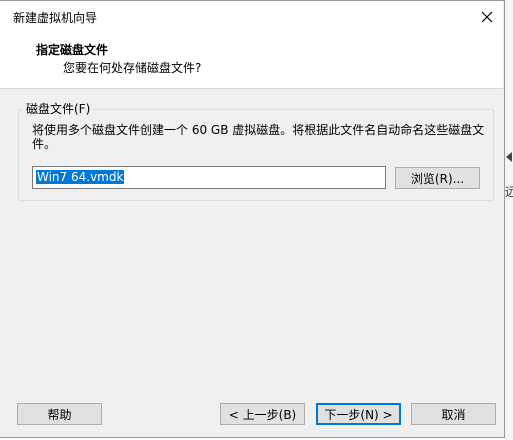  I want to click on wizard-header: 指定磁盘文件 您要在何处存储磁盘文件?, so click(251, 60).